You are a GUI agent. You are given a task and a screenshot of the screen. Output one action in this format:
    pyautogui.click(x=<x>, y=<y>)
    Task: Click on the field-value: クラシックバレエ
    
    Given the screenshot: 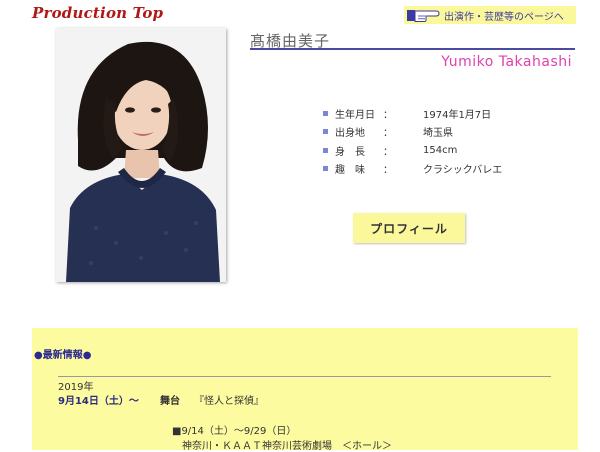 What is the action you would take?
    pyautogui.click(x=463, y=171)
    